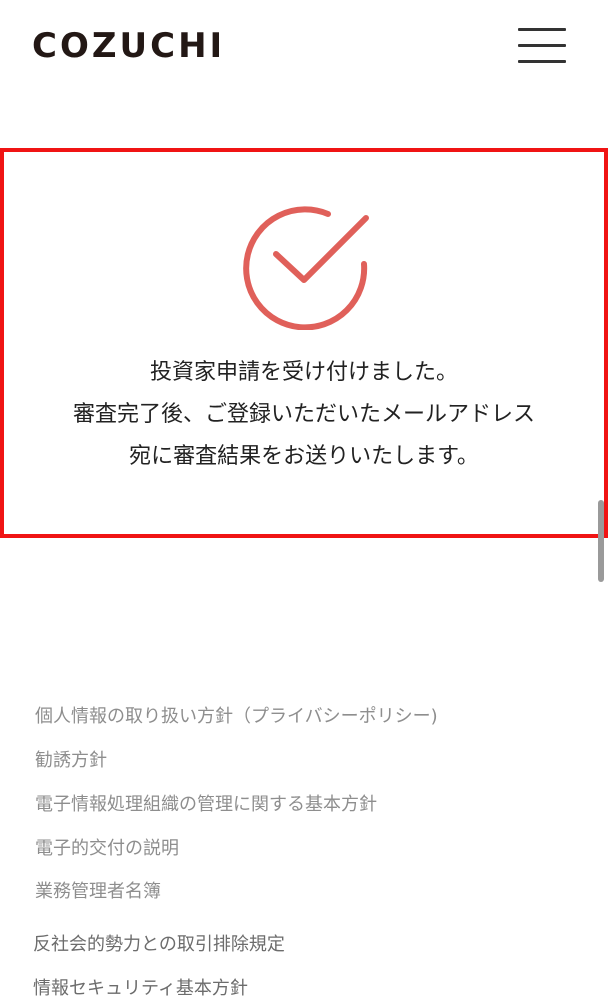  I want to click on header: COZUCHI, so click(304, 50).